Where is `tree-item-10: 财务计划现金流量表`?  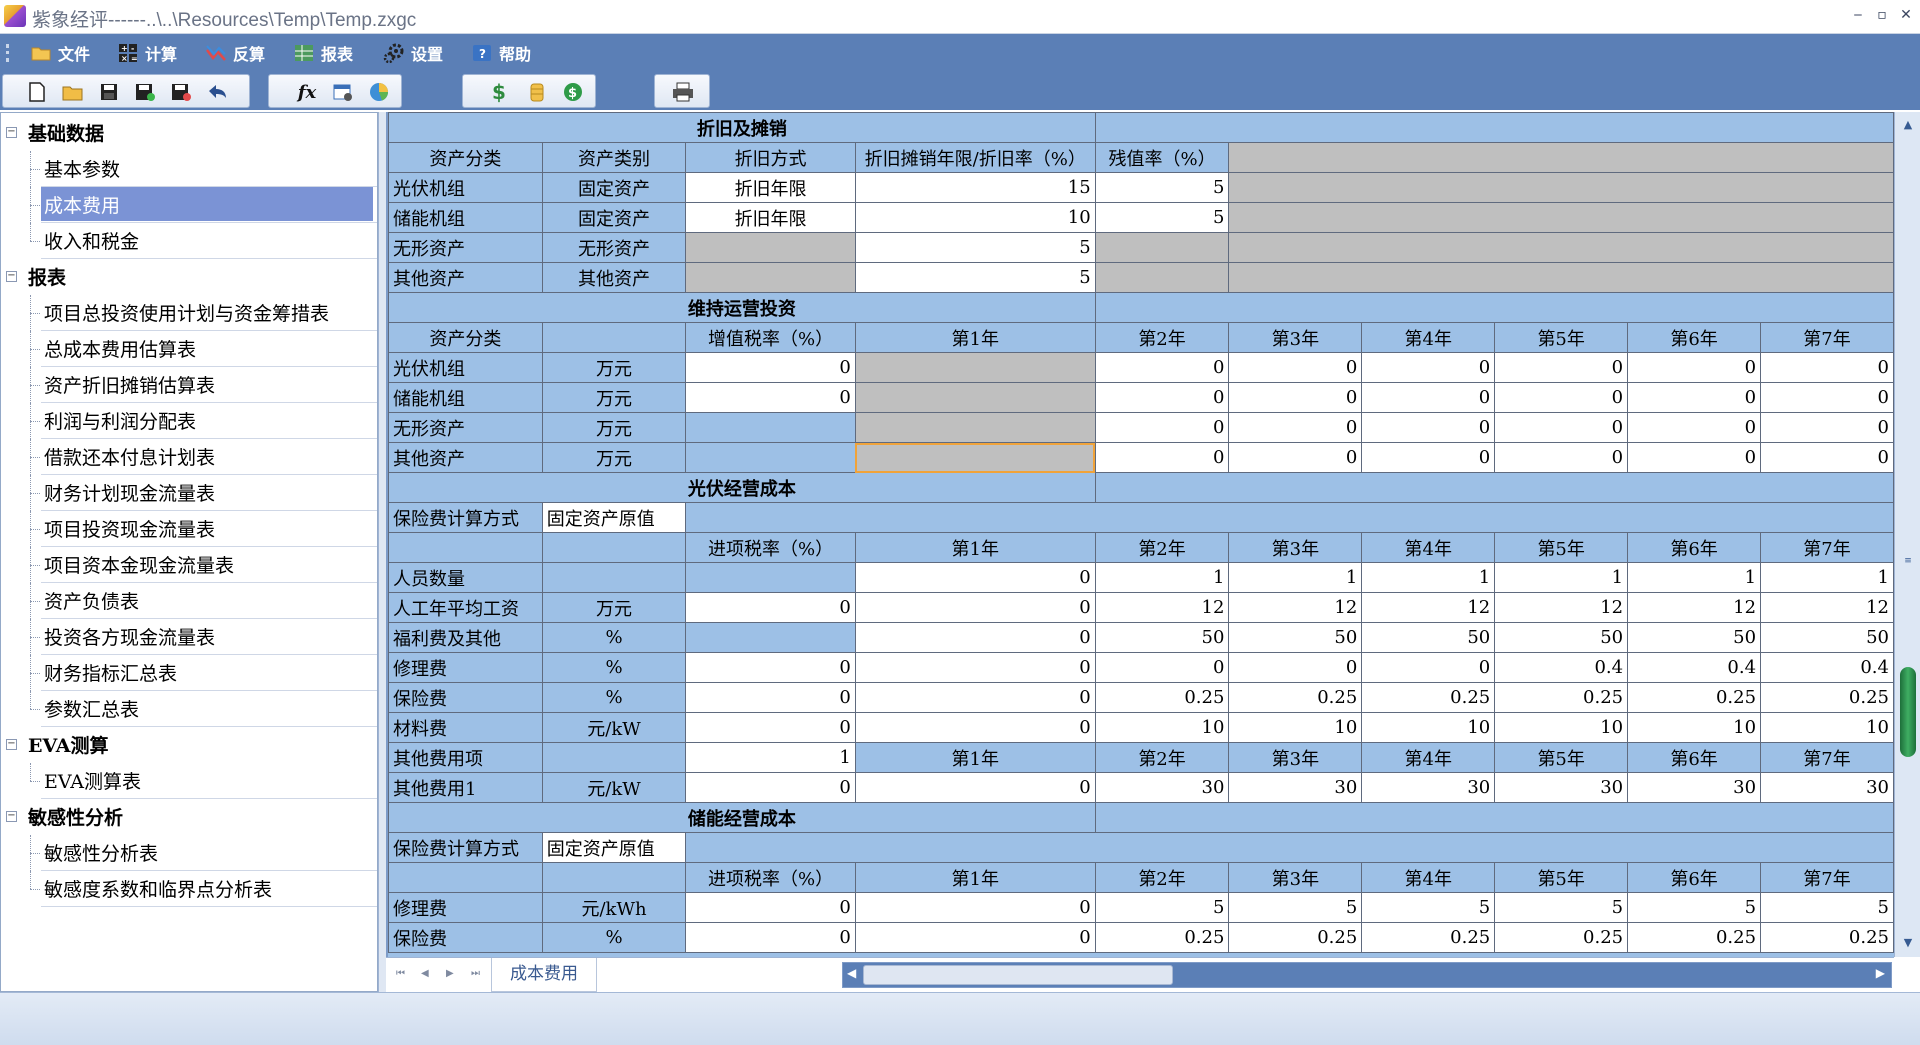
tree-item-10: 财务计划现金流量表 is located at coordinates (207, 492).